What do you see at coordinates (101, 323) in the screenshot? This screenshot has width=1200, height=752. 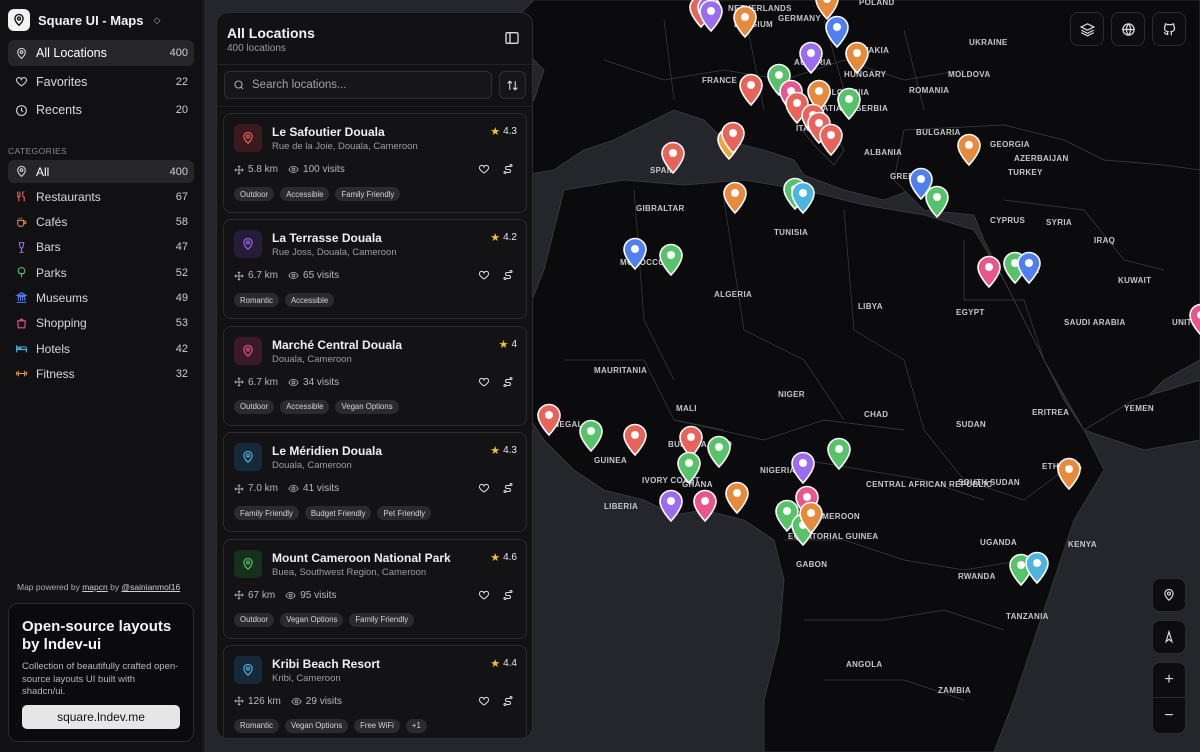 I see `category-item-shopping: Shopping 53` at bounding box center [101, 323].